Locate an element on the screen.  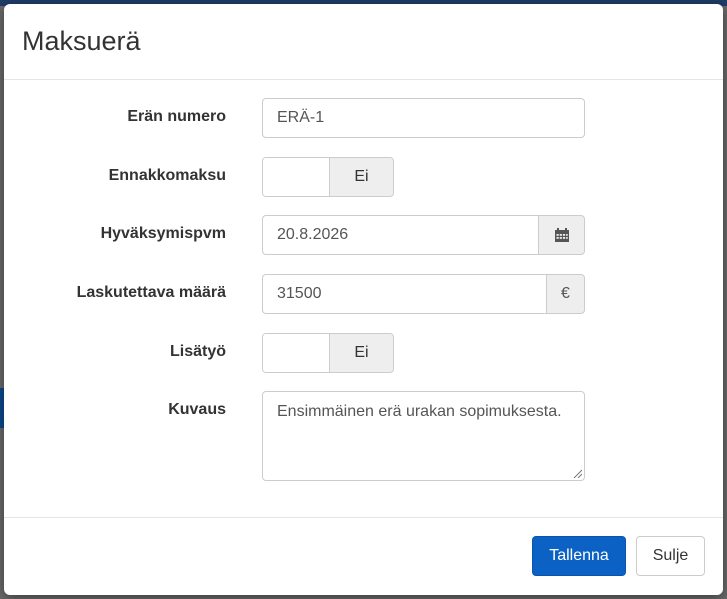
approval-date-label: Hyväksymispvm is located at coordinates (163, 233).